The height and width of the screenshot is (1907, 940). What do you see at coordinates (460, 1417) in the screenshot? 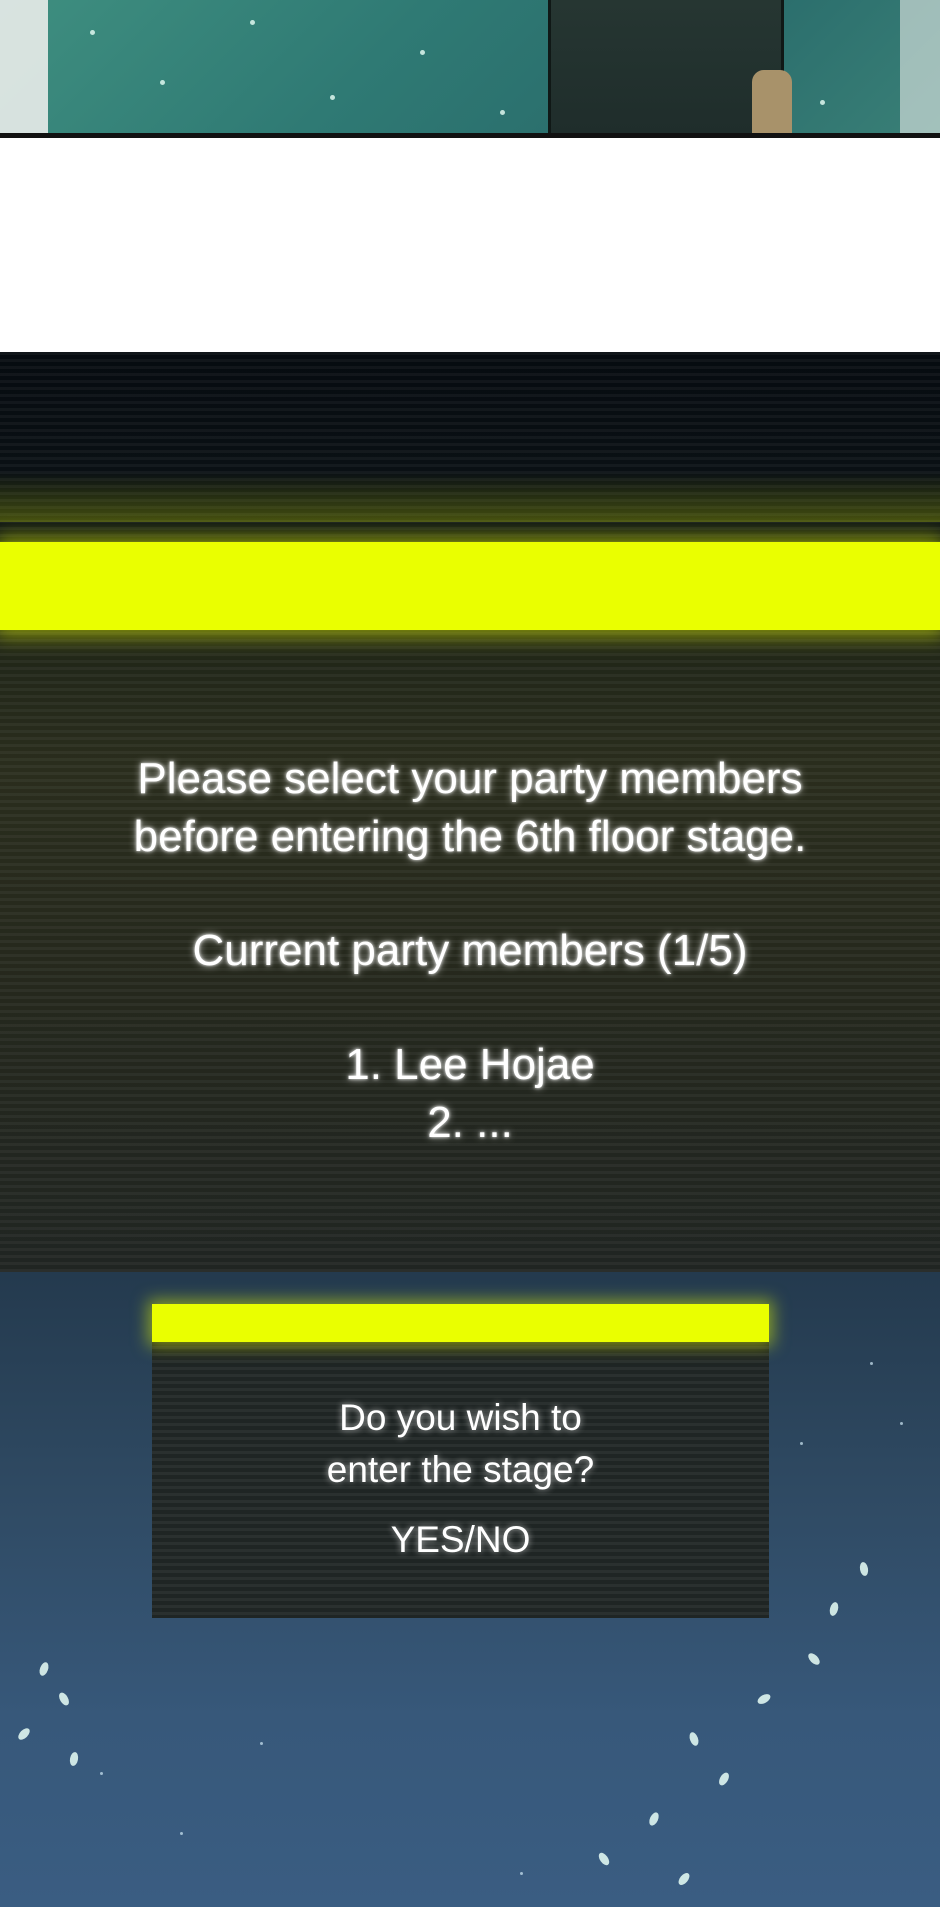
I see `dialog-question-line-1: Do you wish to` at bounding box center [460, 1417].